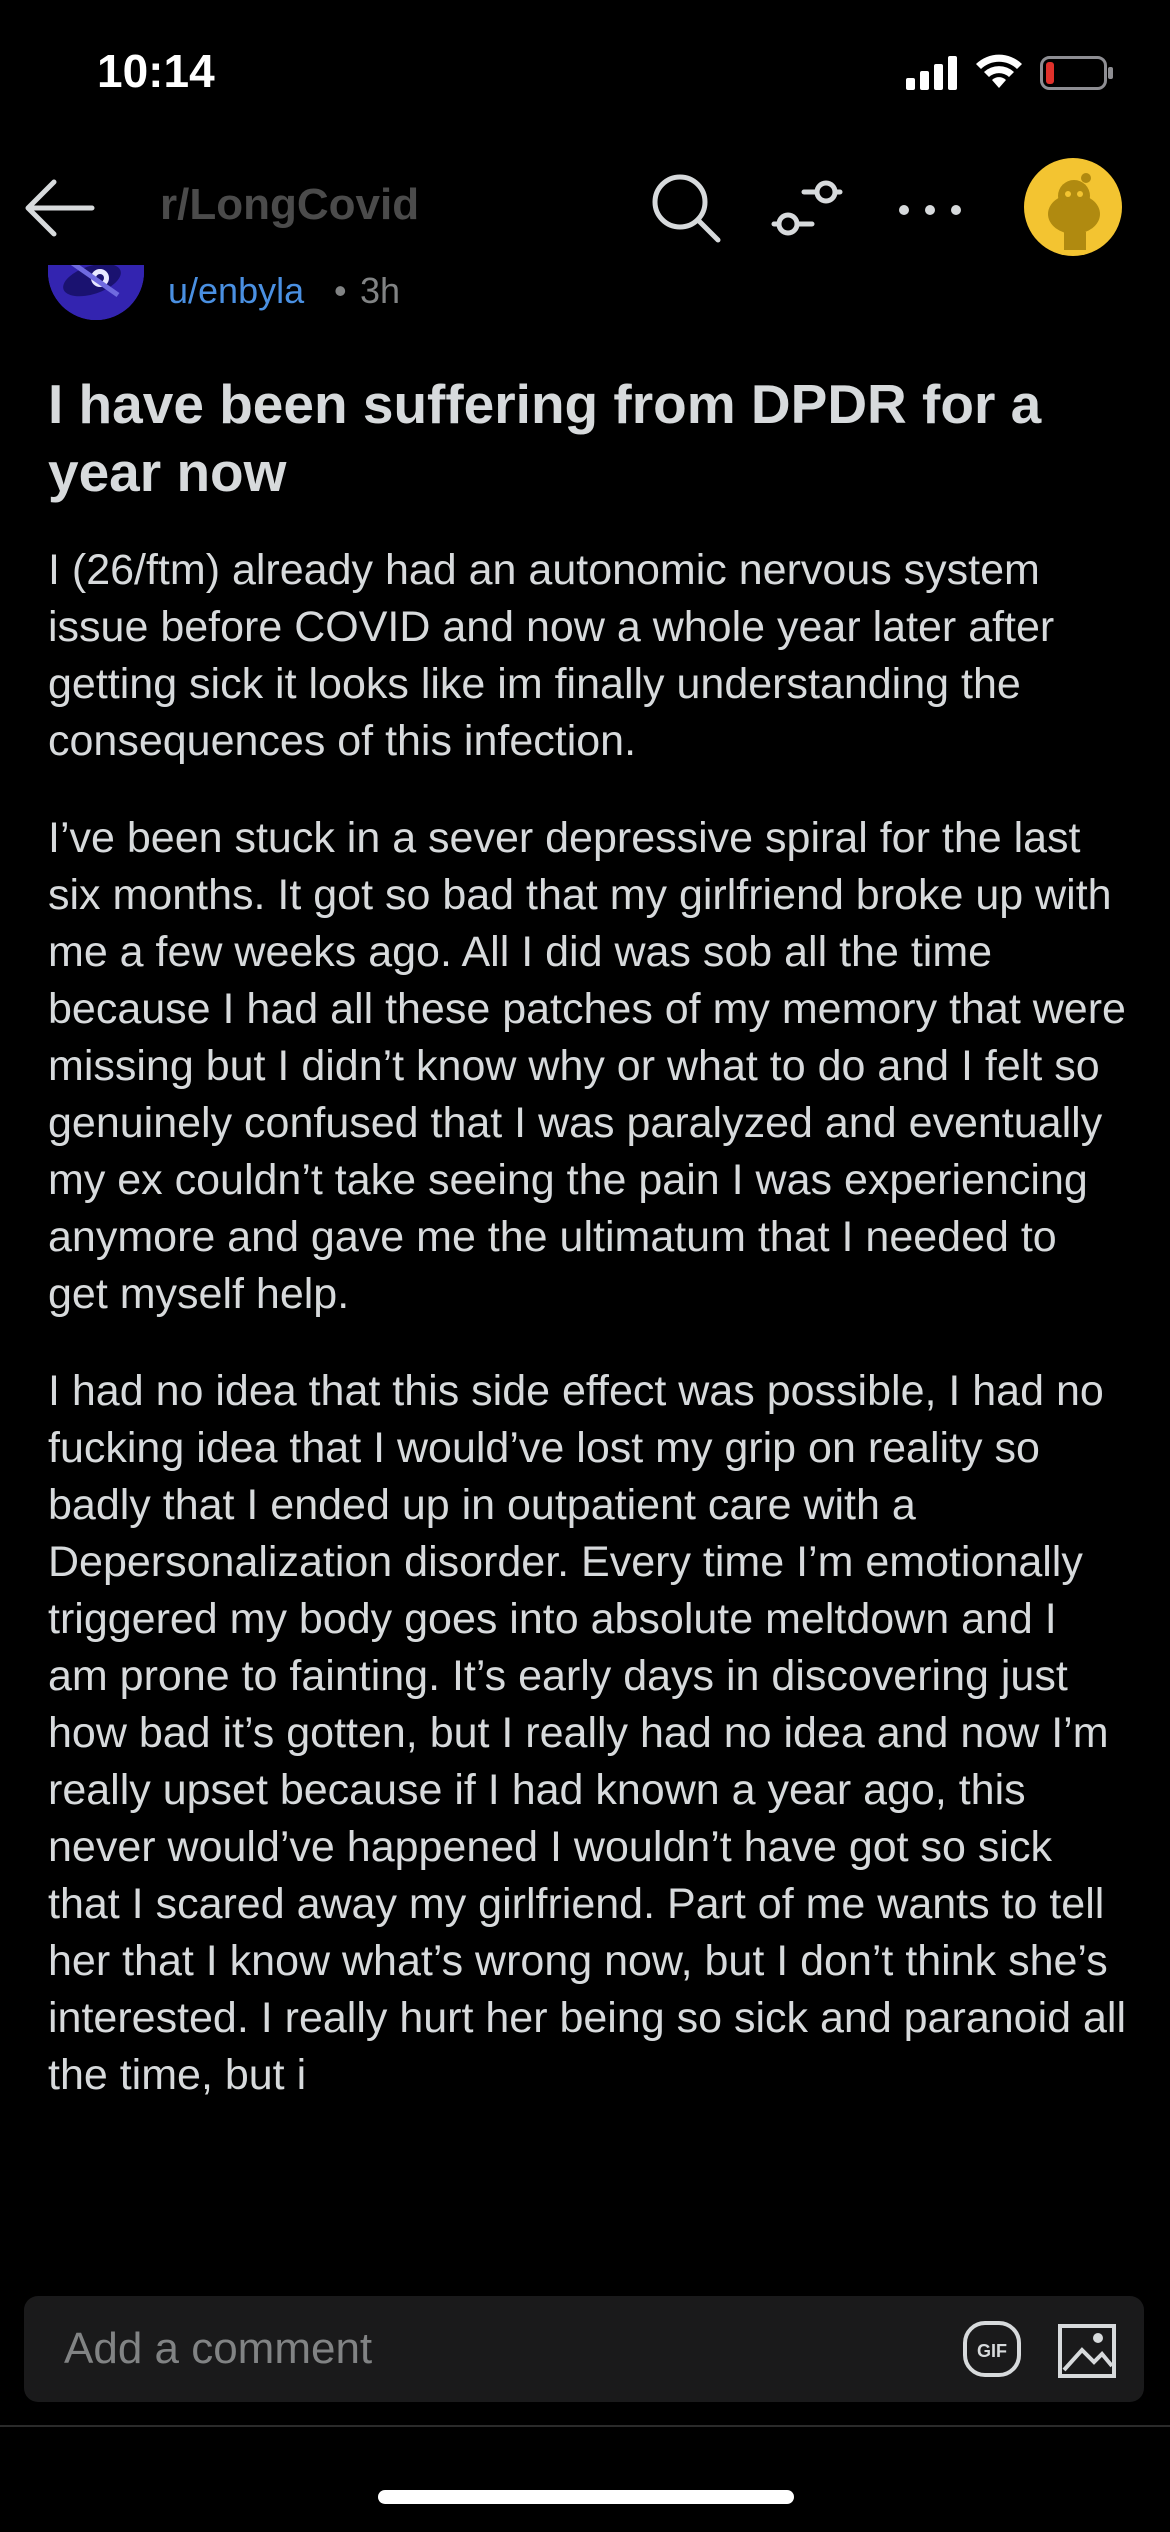 This screenshot has width=1170, height=2532. I want to click on search-icon, so click(686, 208).